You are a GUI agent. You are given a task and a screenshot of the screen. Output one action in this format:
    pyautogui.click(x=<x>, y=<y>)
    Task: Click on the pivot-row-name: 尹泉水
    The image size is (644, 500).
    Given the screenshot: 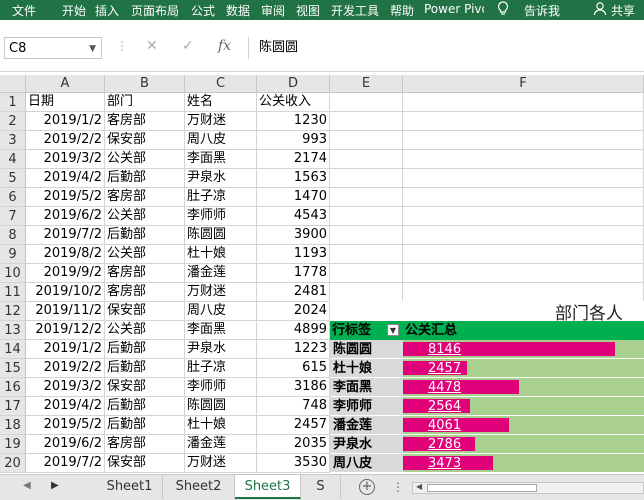 What is the action you would take?
    pyautogui.click(x=366, y=444)
    